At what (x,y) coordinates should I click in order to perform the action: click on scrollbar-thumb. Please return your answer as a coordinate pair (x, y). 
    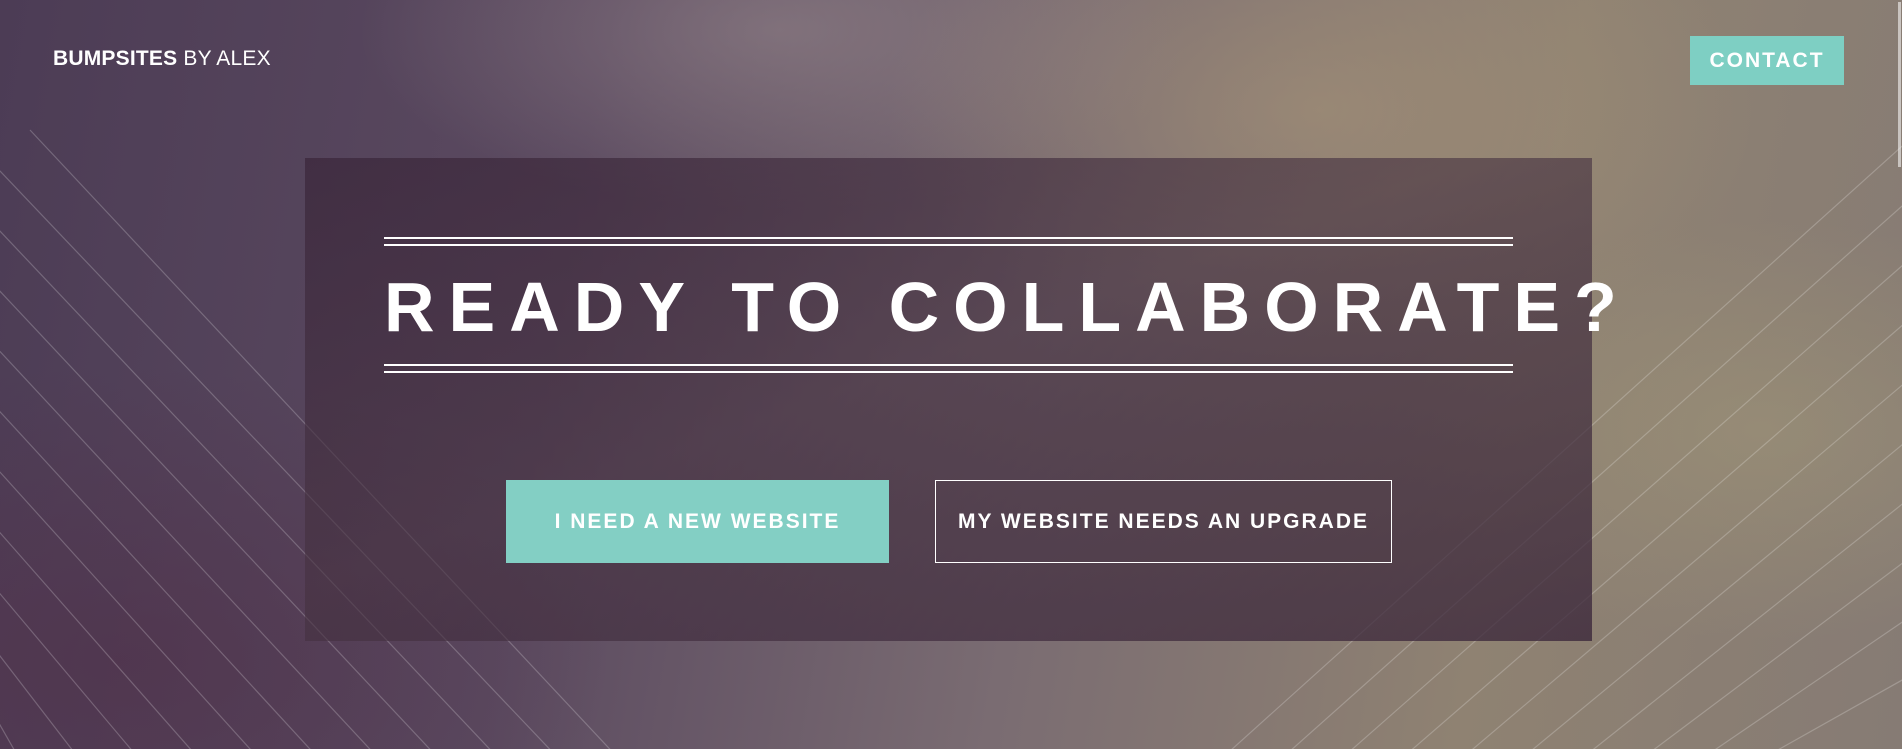
    Looking at the image, I should click on (1899, 84).